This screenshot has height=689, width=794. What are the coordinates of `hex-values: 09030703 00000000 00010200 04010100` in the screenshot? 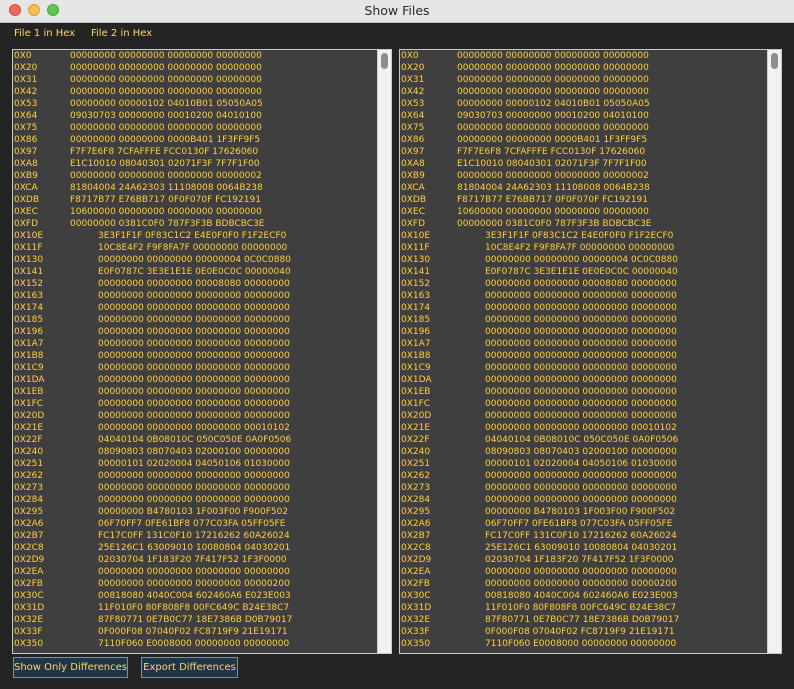 It's located at (166, 116).